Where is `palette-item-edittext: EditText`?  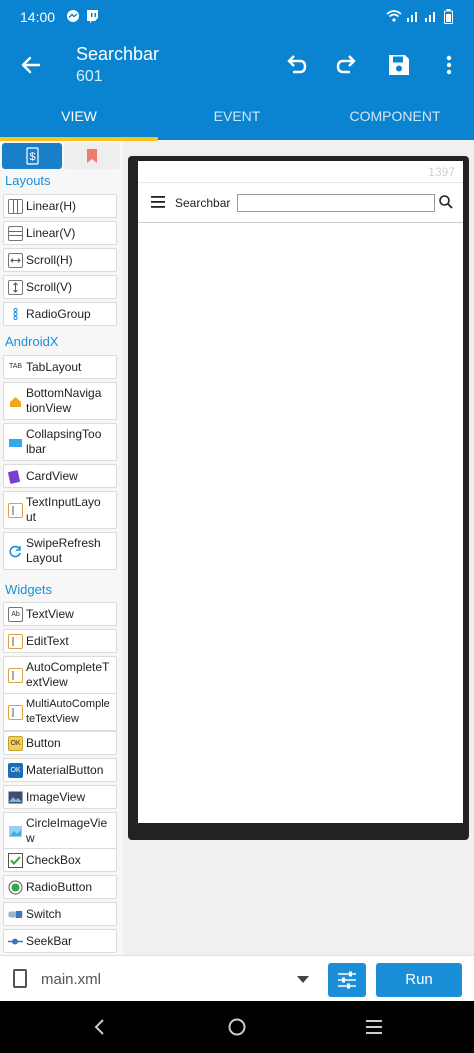 palette-item-edittext: EditText is located at coordinates (60, 641).